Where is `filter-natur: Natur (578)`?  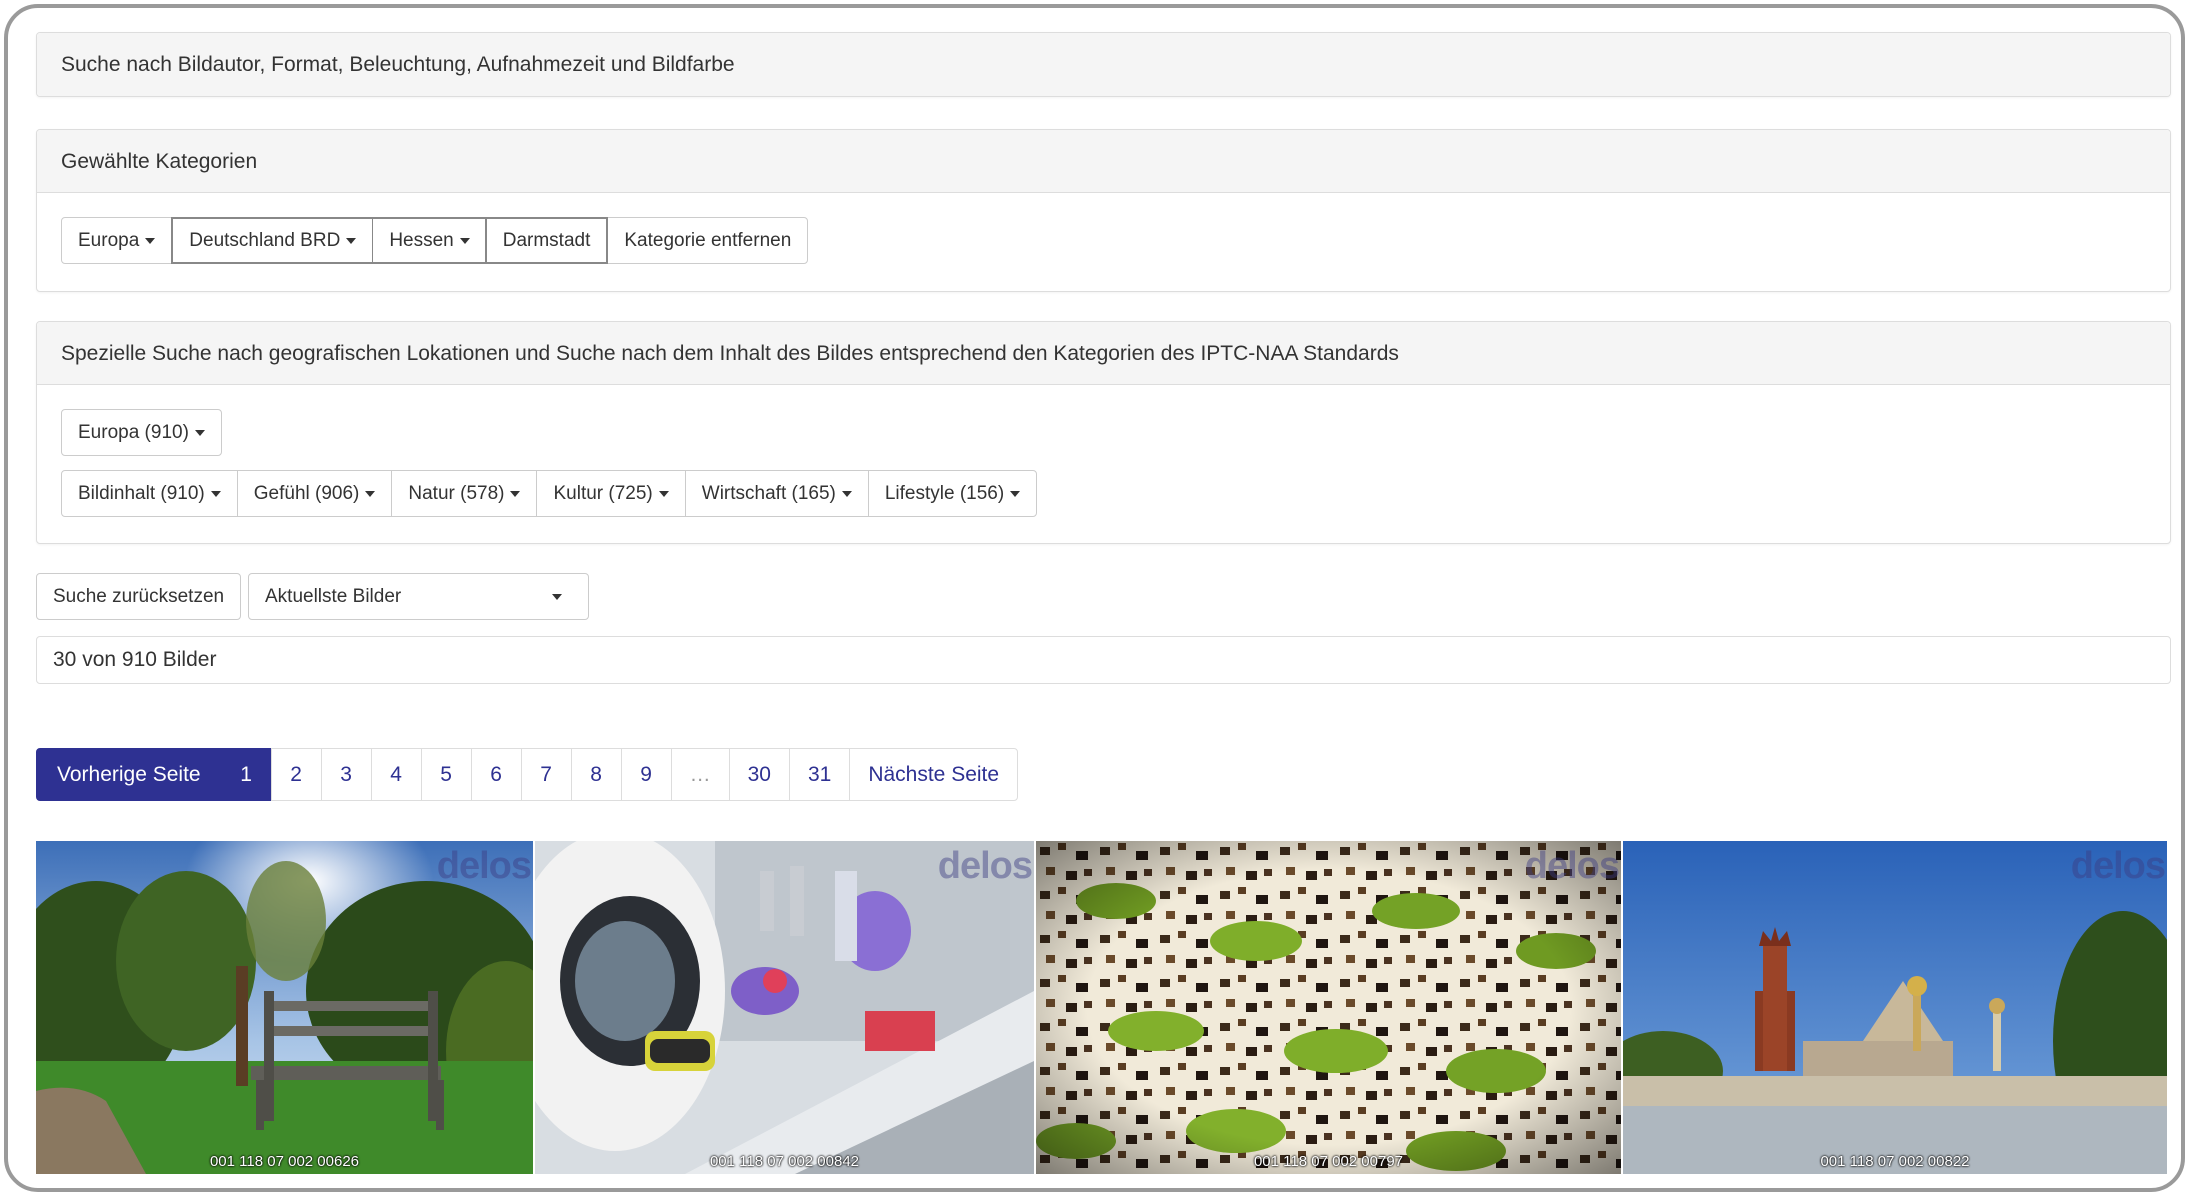 filter-natur: Natur (578) is located at coordinates (464, 493).